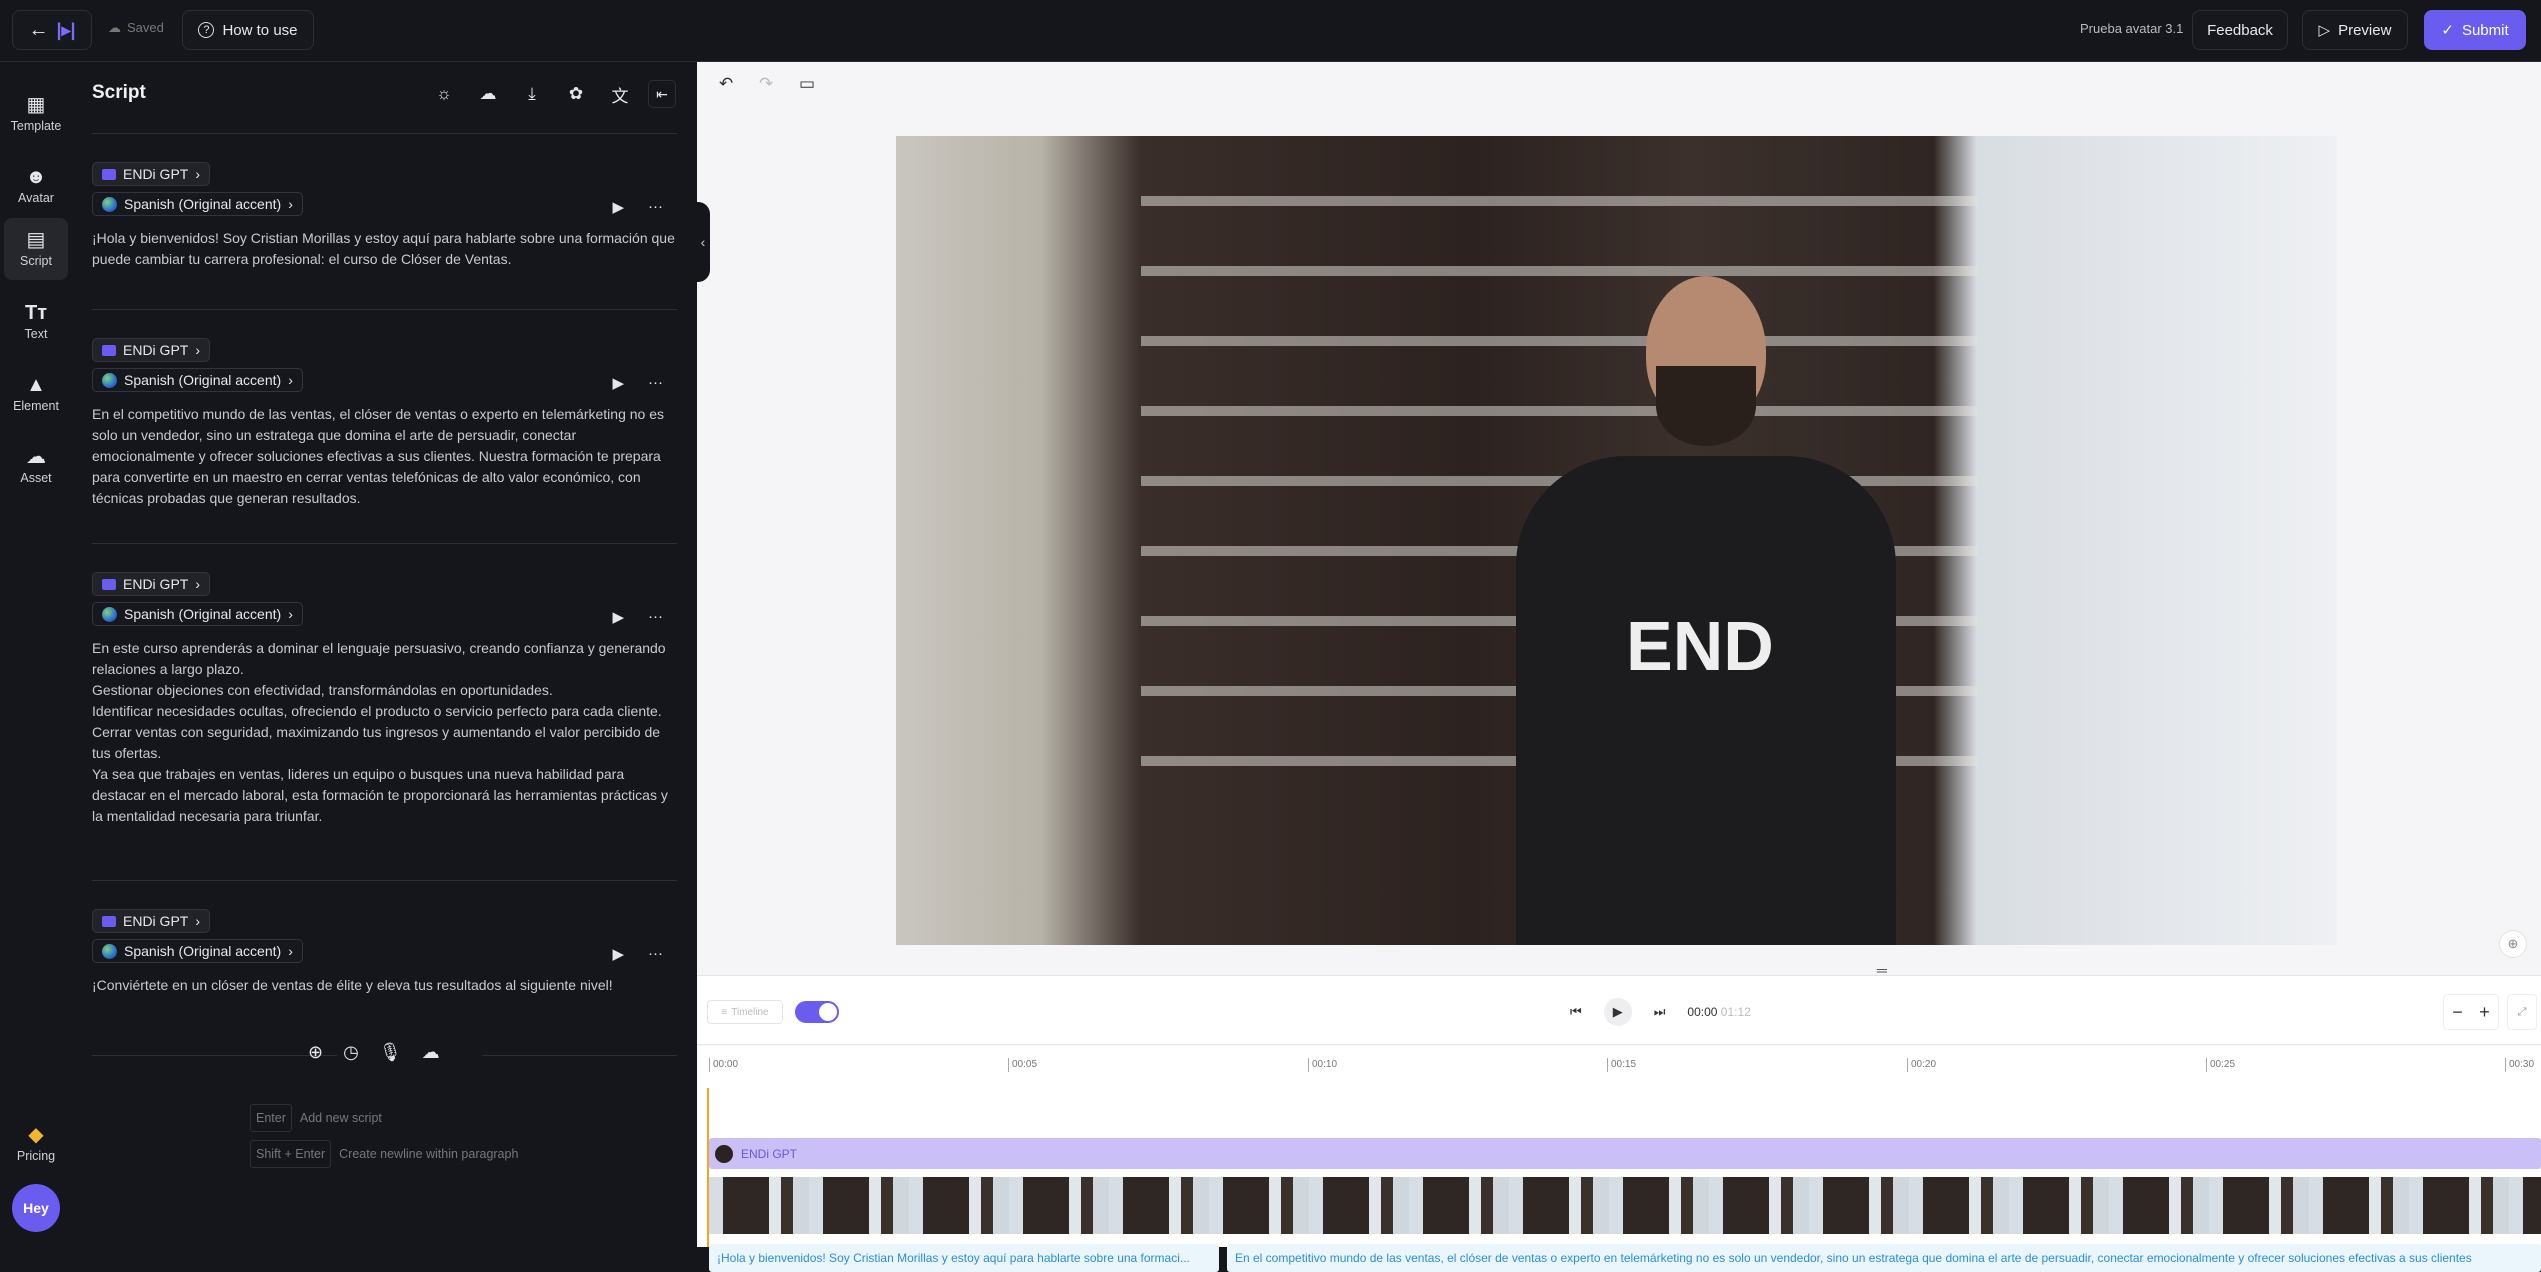 Image resolution: width=2541 pixels, height=1272 pixels. Describe the element at coordinates (2220, 1065) in the screenshot. I see `ruler-tick: 00:25` at that location.